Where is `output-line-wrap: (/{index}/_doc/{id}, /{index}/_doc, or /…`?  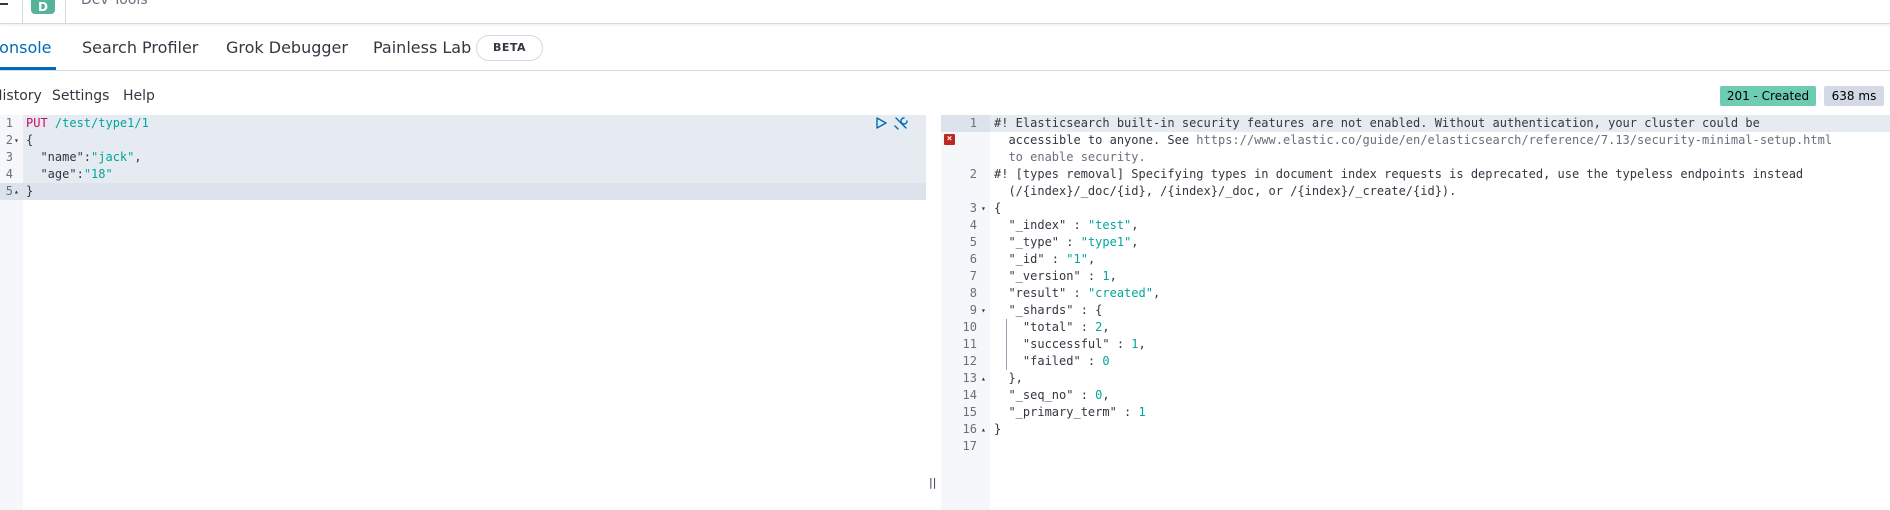
output-line-wrap: (/{index}/_doc/{id}, /{index}/_doc, or /… is located at coordinates (1415, 191).